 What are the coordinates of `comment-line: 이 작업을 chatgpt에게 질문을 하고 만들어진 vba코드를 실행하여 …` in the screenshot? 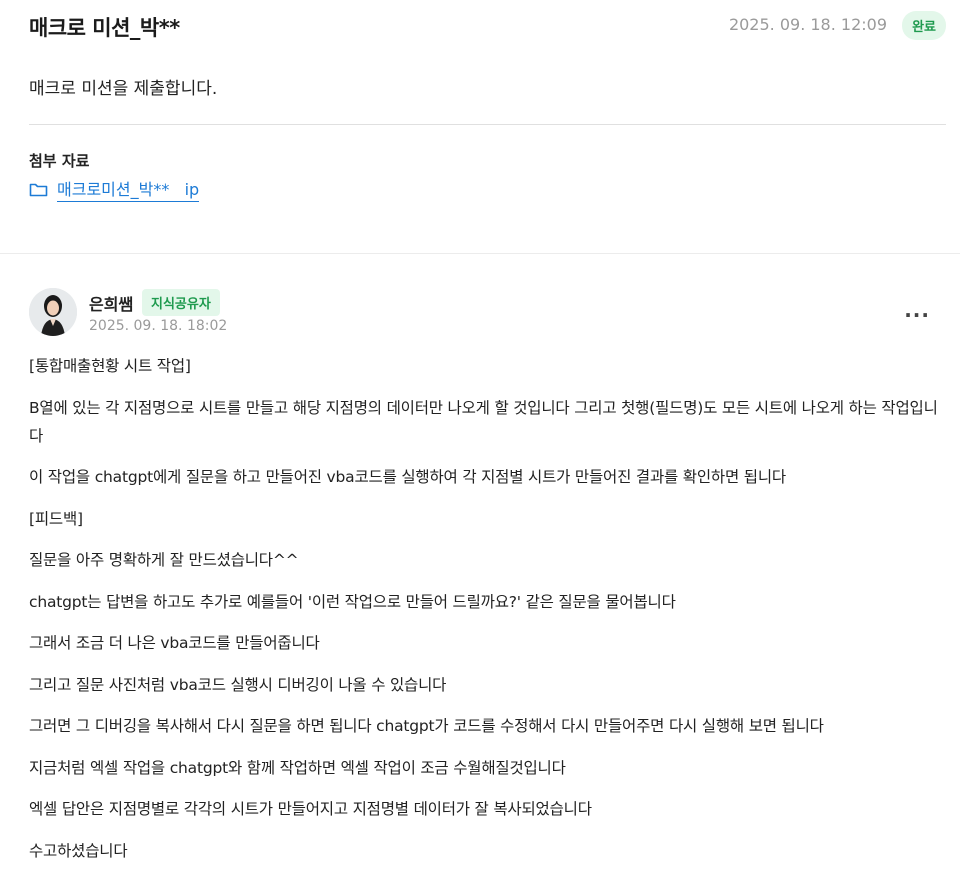 It's located at (407, 477).